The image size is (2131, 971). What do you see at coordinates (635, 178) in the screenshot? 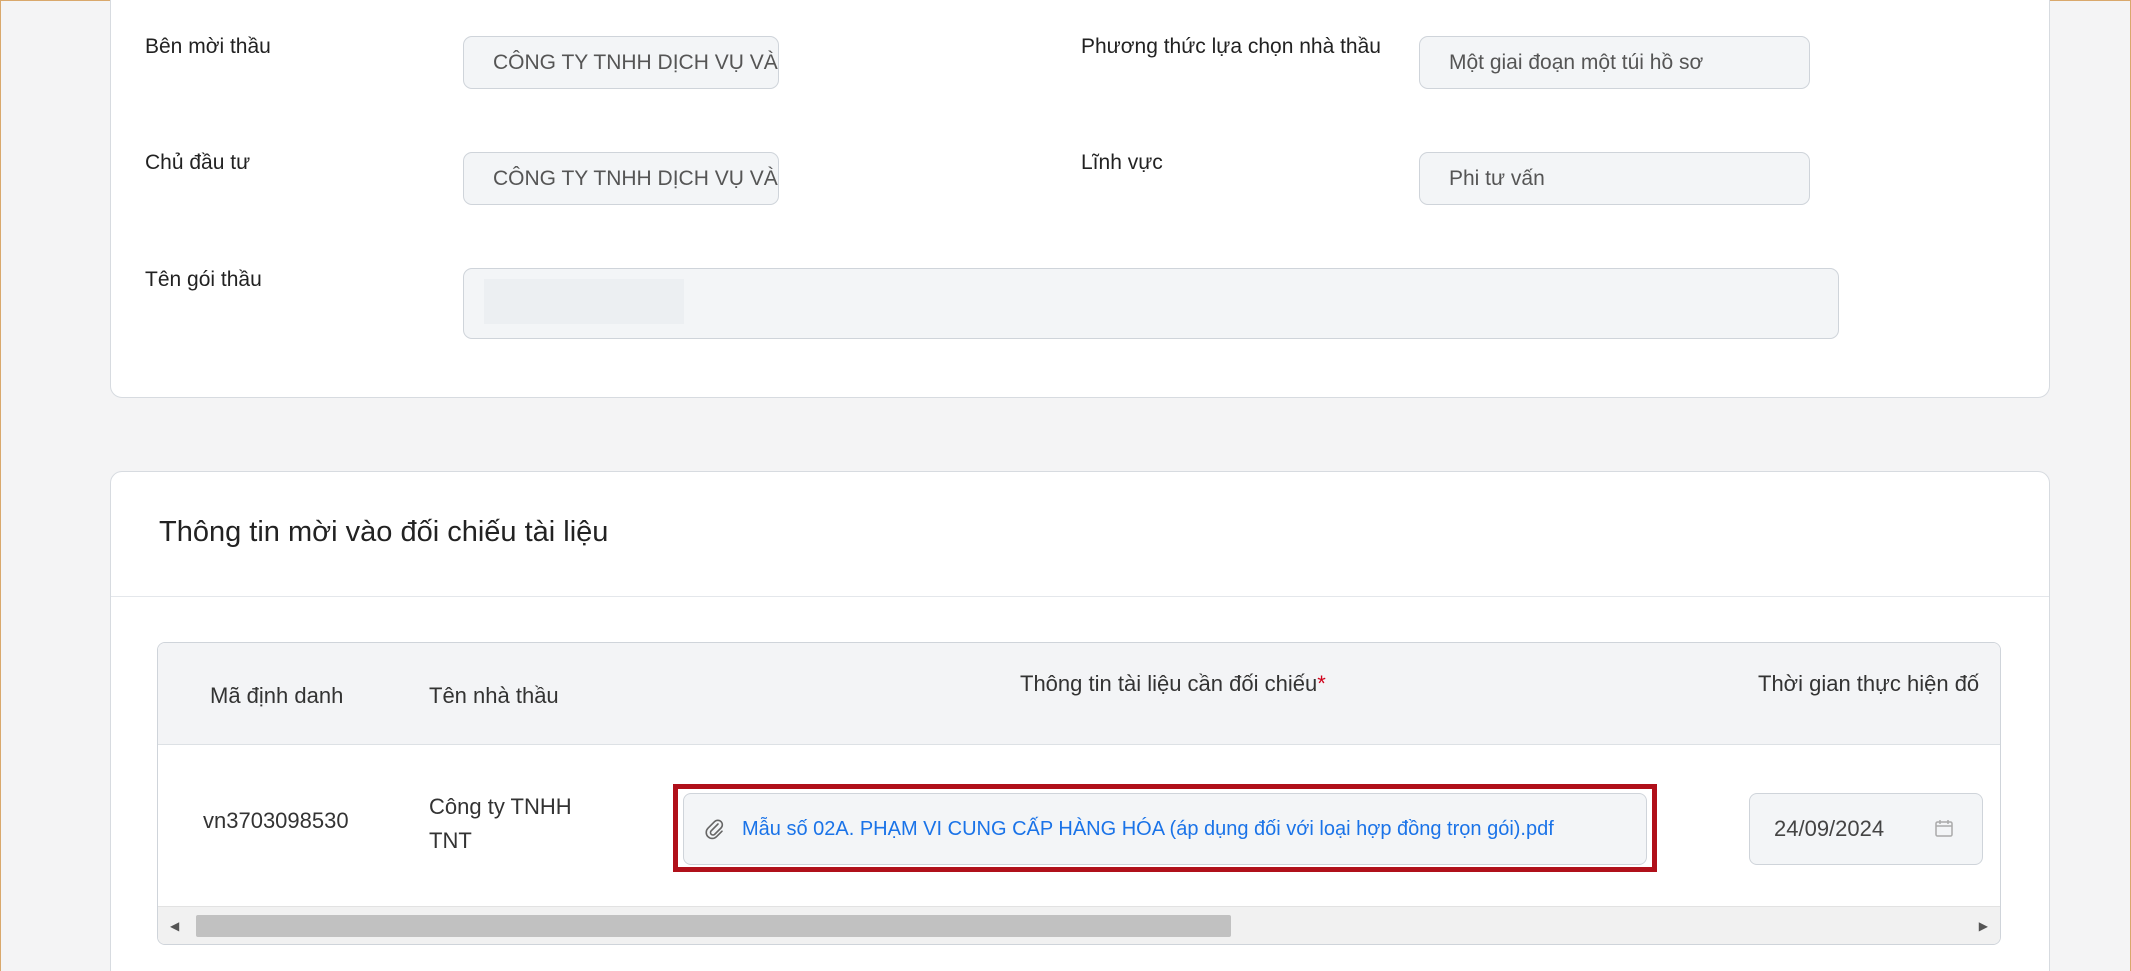
I see `chu-dau-tu-value: CÔNG TY TNHH DỊCH VỤ VÀ XÂY` at bounding box center [635, 178].